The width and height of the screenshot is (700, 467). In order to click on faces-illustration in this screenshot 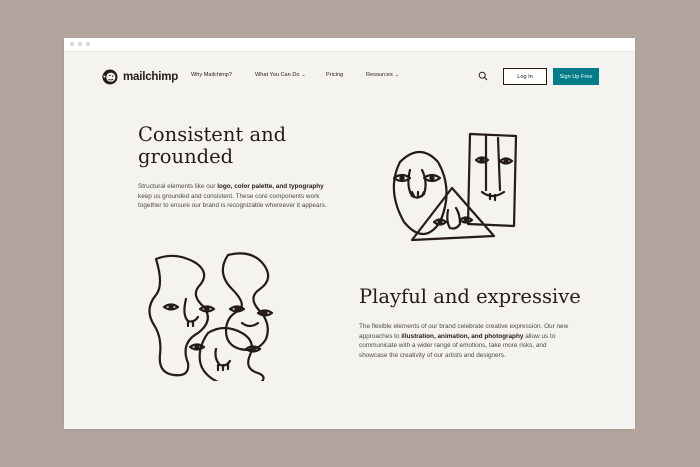, I will do `click(455, 187)`.